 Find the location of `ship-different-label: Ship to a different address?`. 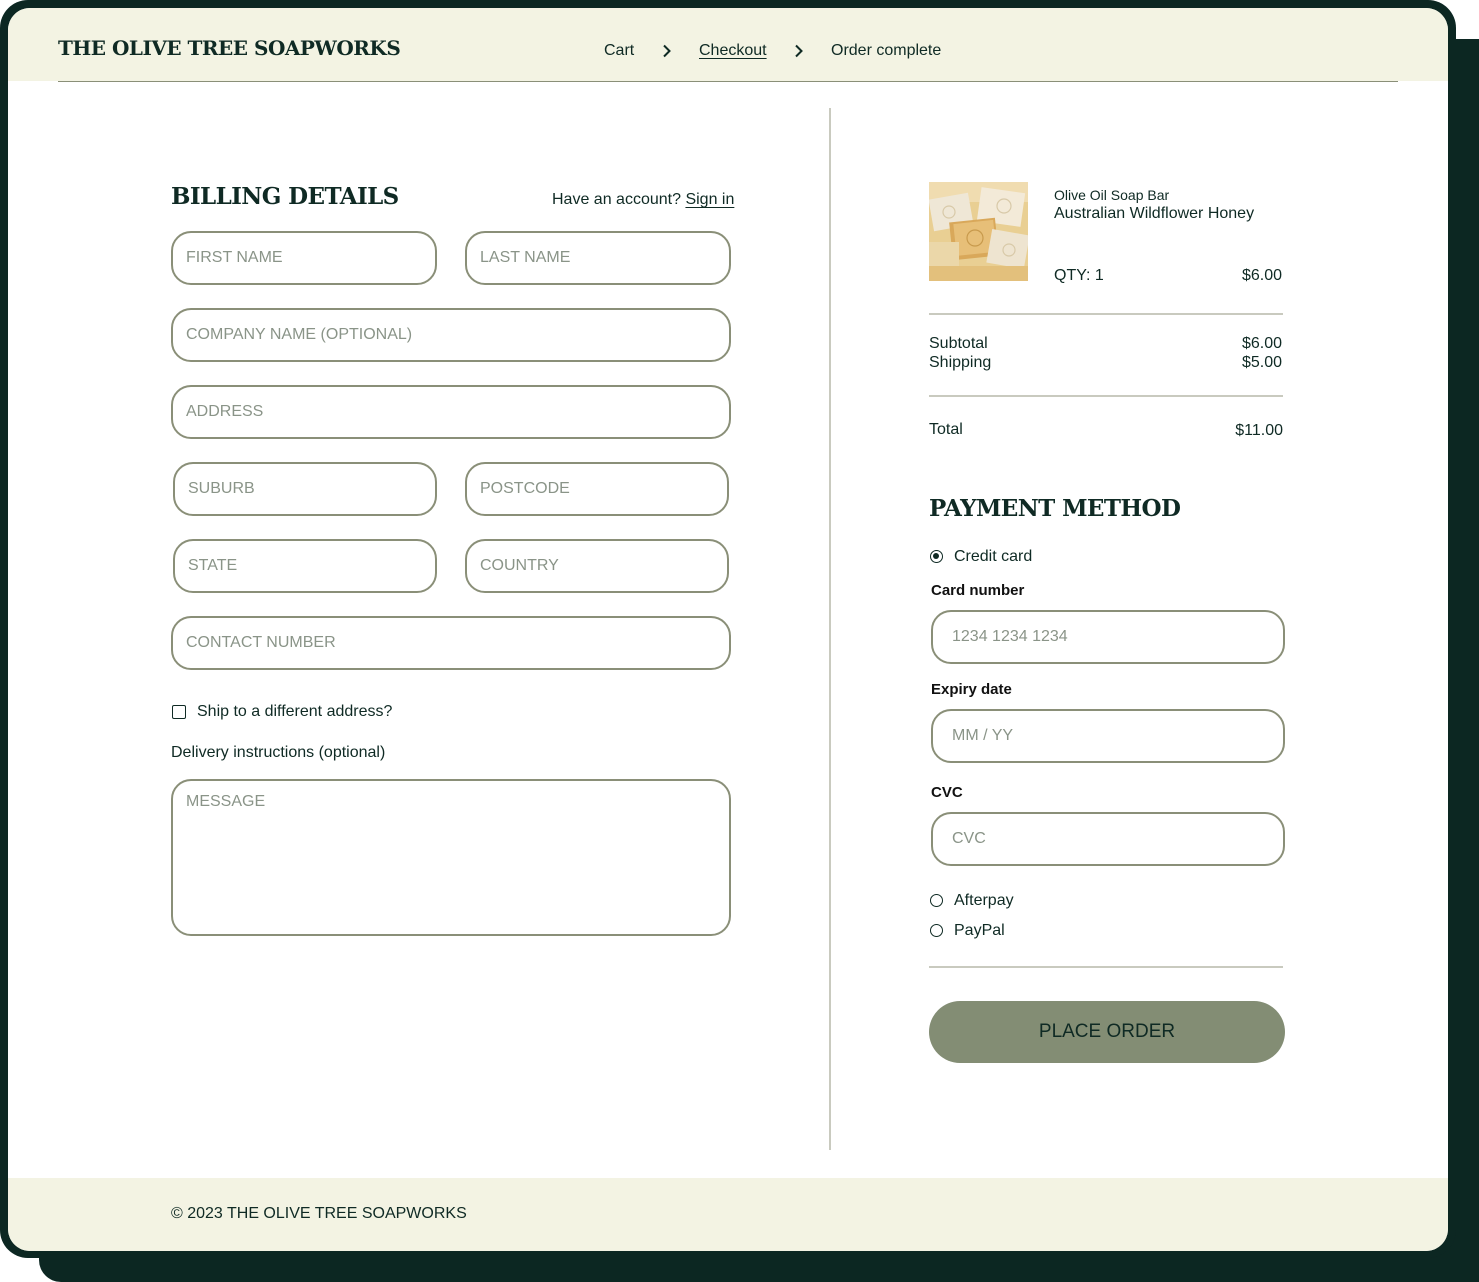

ship-different-label: Ship to a different address? is located at coordinates (294, 712).